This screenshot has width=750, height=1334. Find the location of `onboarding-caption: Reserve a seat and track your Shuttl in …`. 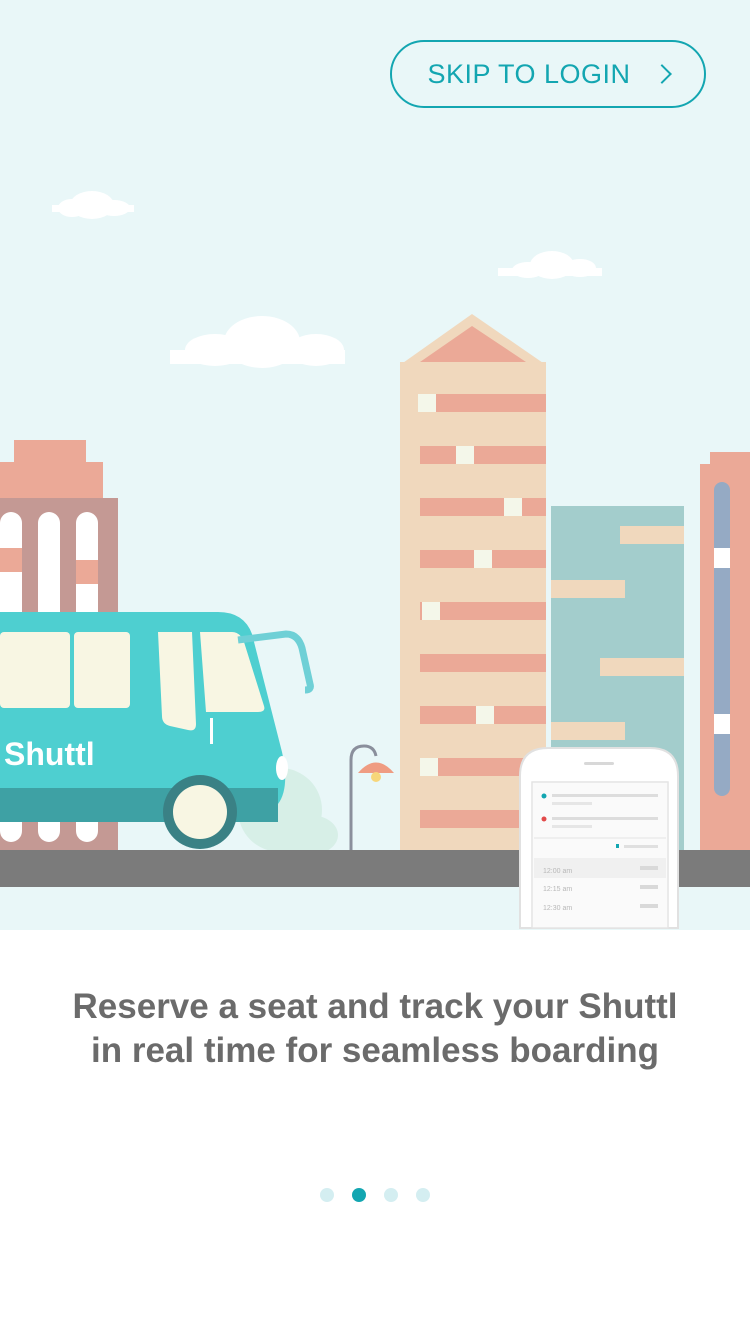

onboarding-caption: Reserve a seat and track your Shuttl in … is located at coordinates (375, 1029).